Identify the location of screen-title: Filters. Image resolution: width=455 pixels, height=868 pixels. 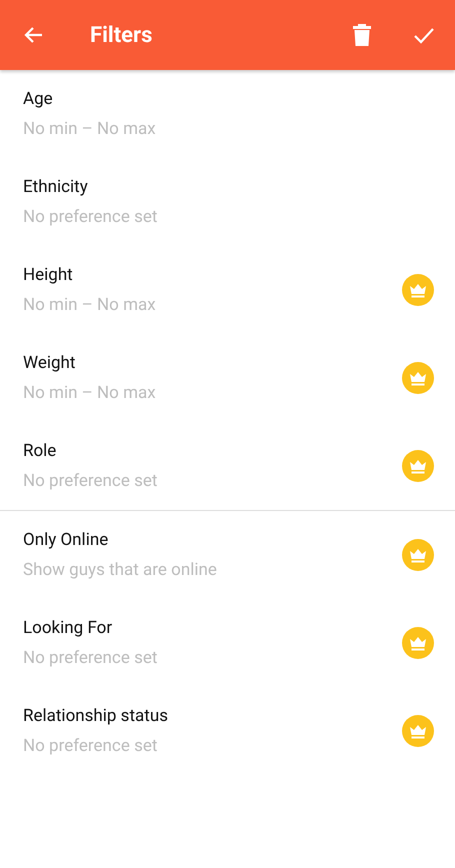
(122, 35).